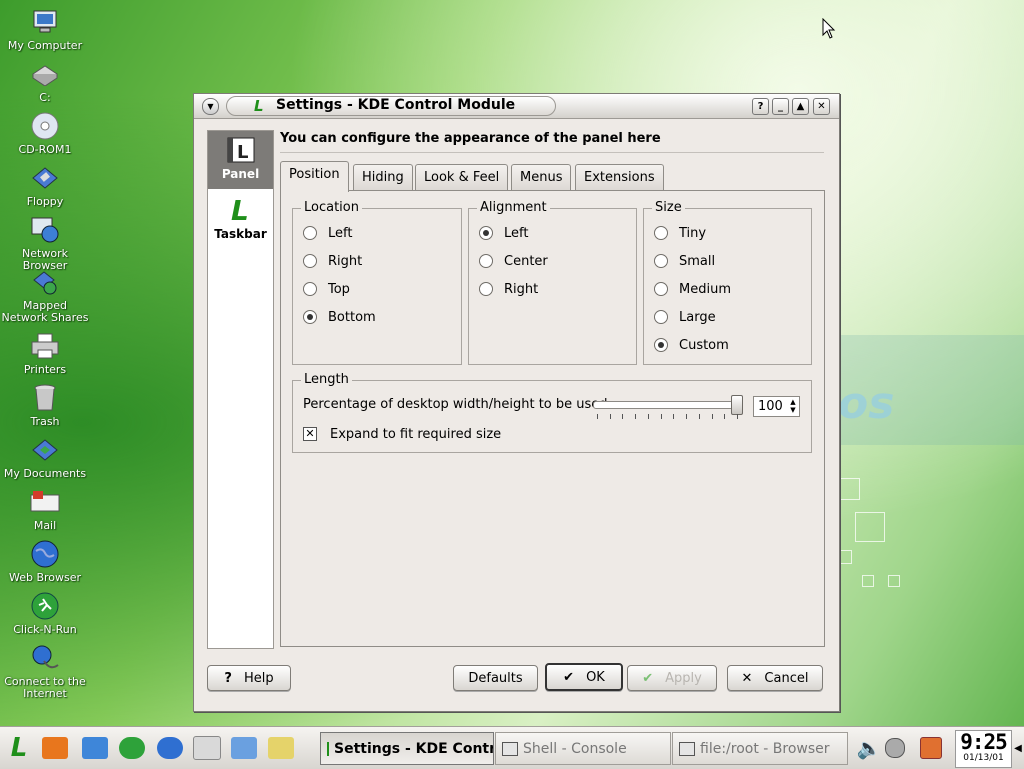  I want to click on cancel-button: ✕ Cancel, so click(775, 678).